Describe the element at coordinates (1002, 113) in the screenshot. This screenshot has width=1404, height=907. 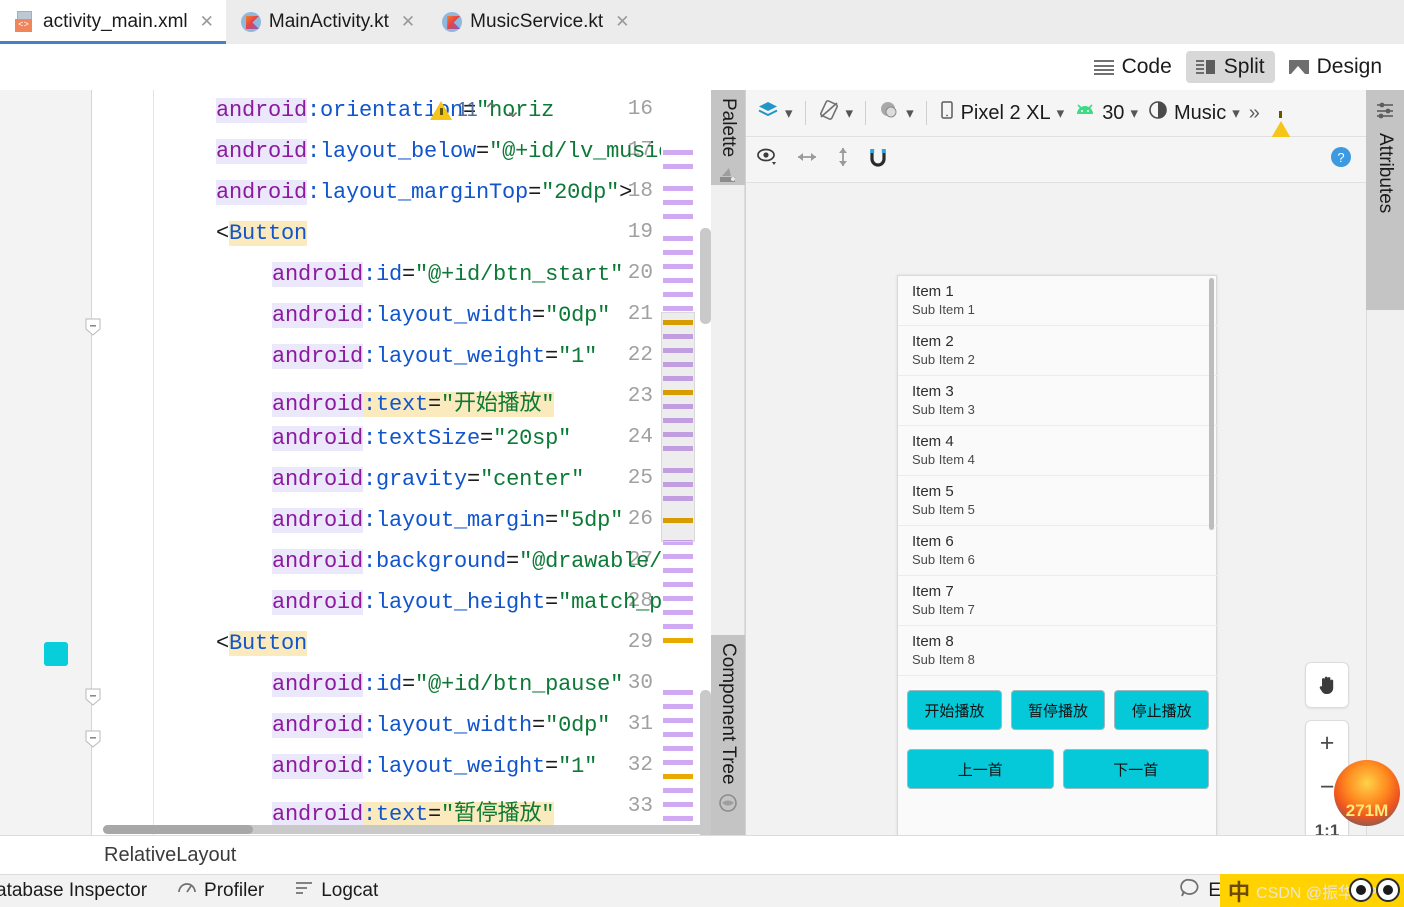
I see `device-selector: Pixel 2 XL ▾` at that location.